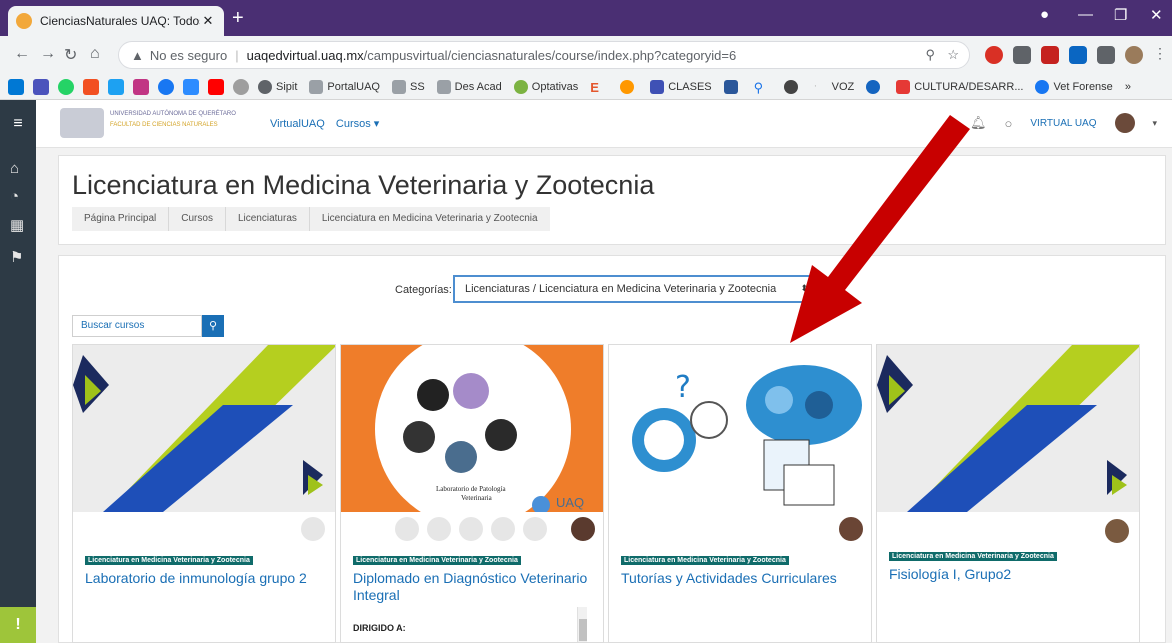 The image size is (1172, 643). I want to click on bookmark-star-icon: ☆, so click(953, 55).